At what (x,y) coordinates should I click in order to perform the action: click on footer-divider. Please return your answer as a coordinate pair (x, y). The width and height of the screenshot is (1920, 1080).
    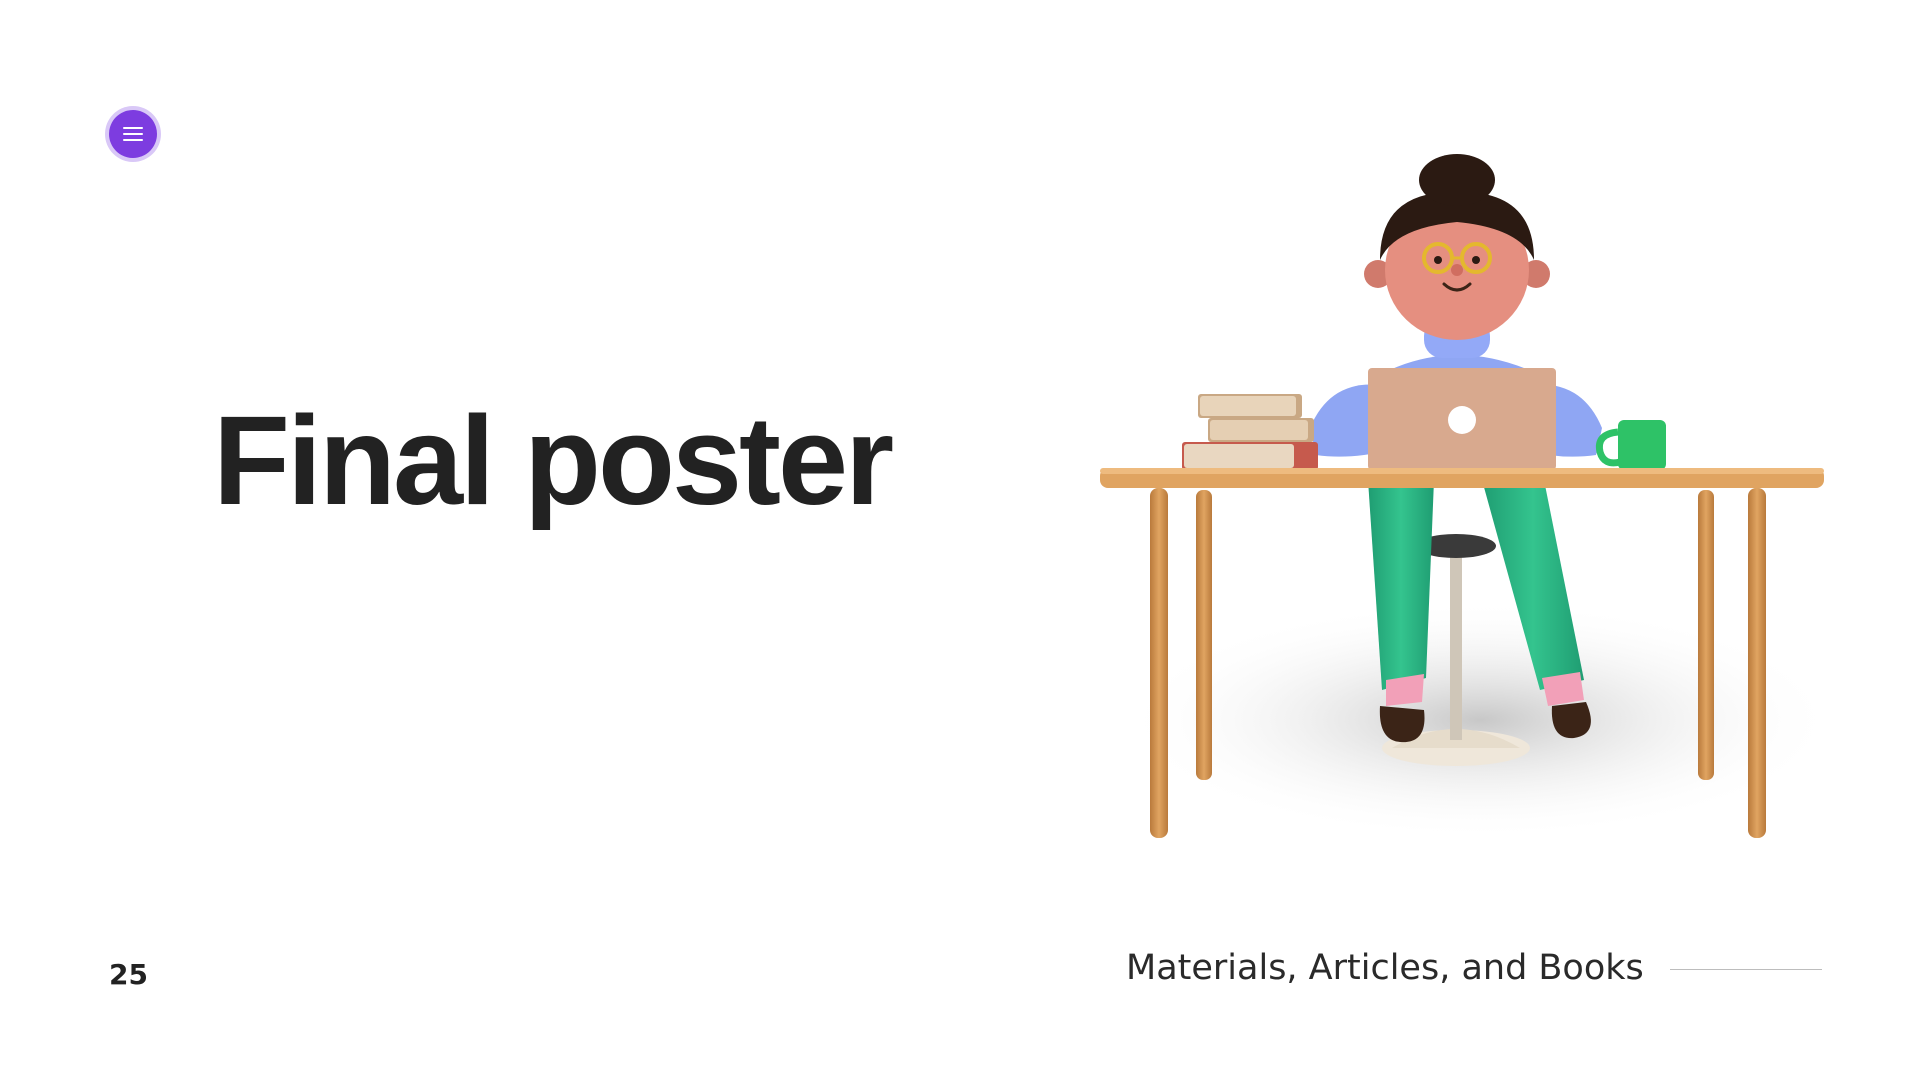
    Looking at the image, I should click on (1746, 969).